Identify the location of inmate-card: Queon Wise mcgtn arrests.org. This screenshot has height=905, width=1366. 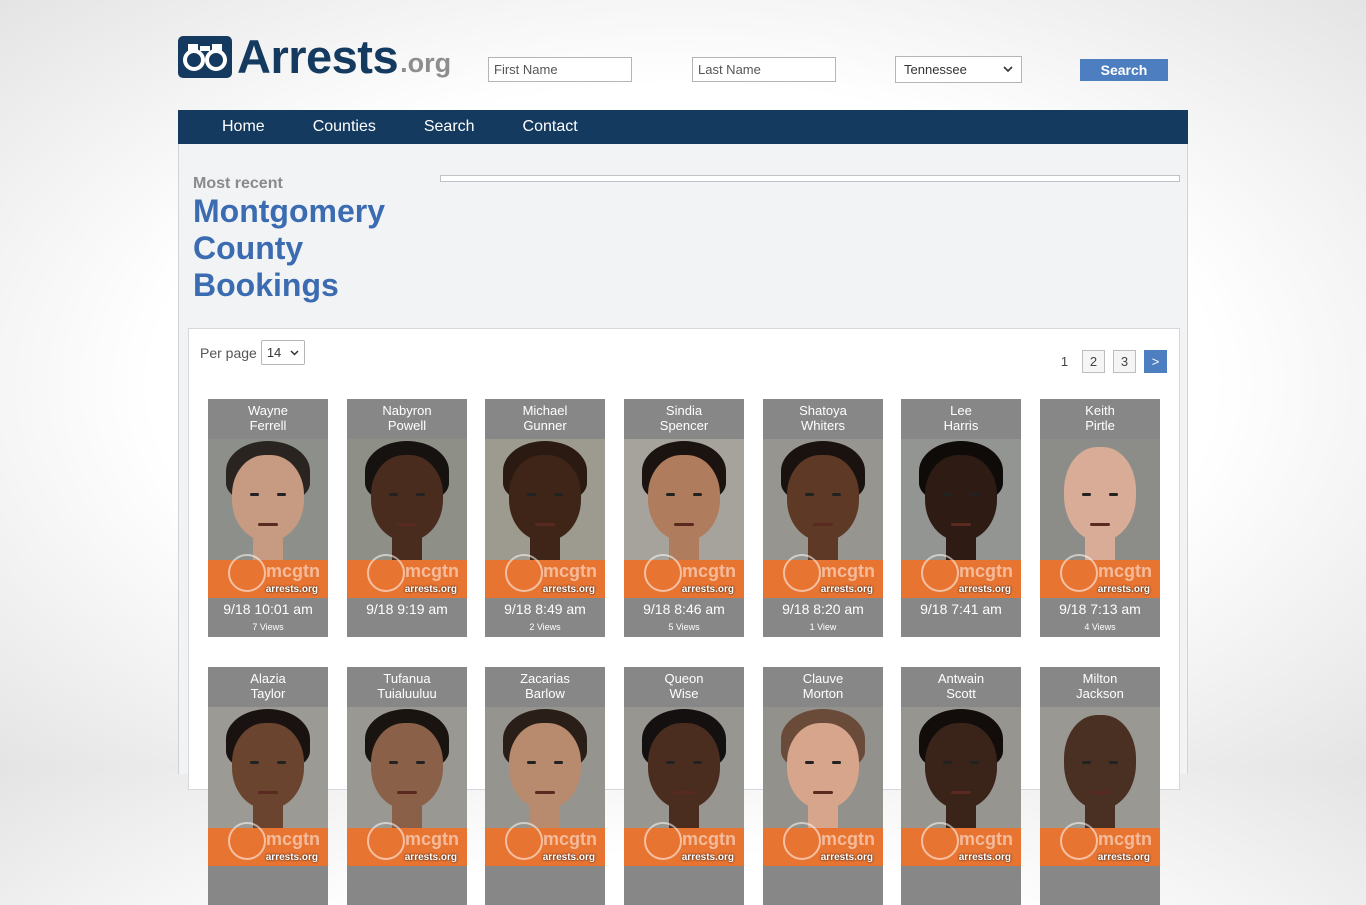
(684, 786).